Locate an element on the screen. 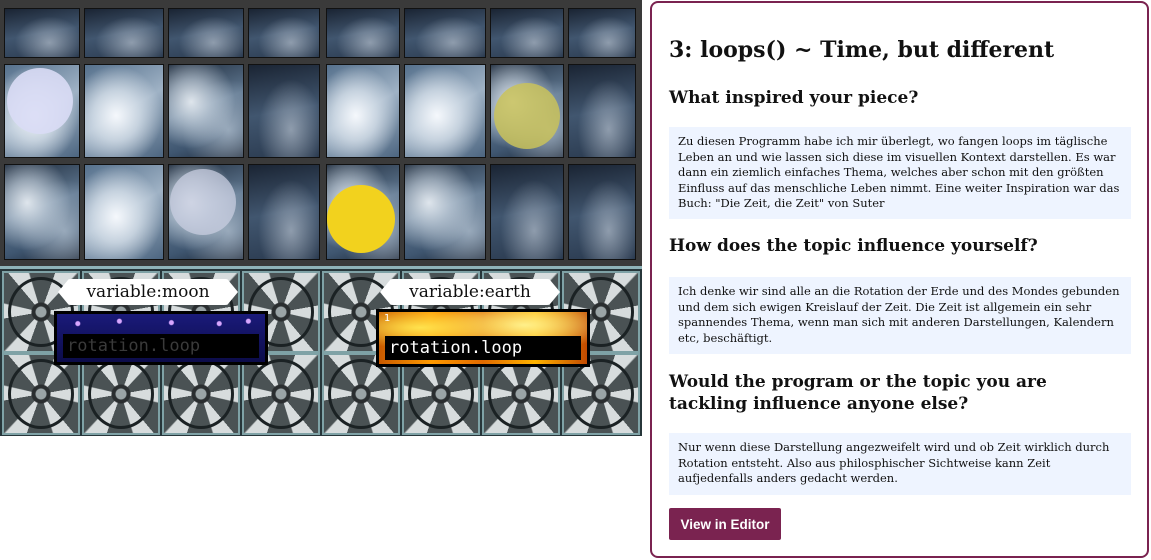 This screenshot has width=1151, height=560. question-heading: What inspired your piece? is located at coordinates (794, 98).